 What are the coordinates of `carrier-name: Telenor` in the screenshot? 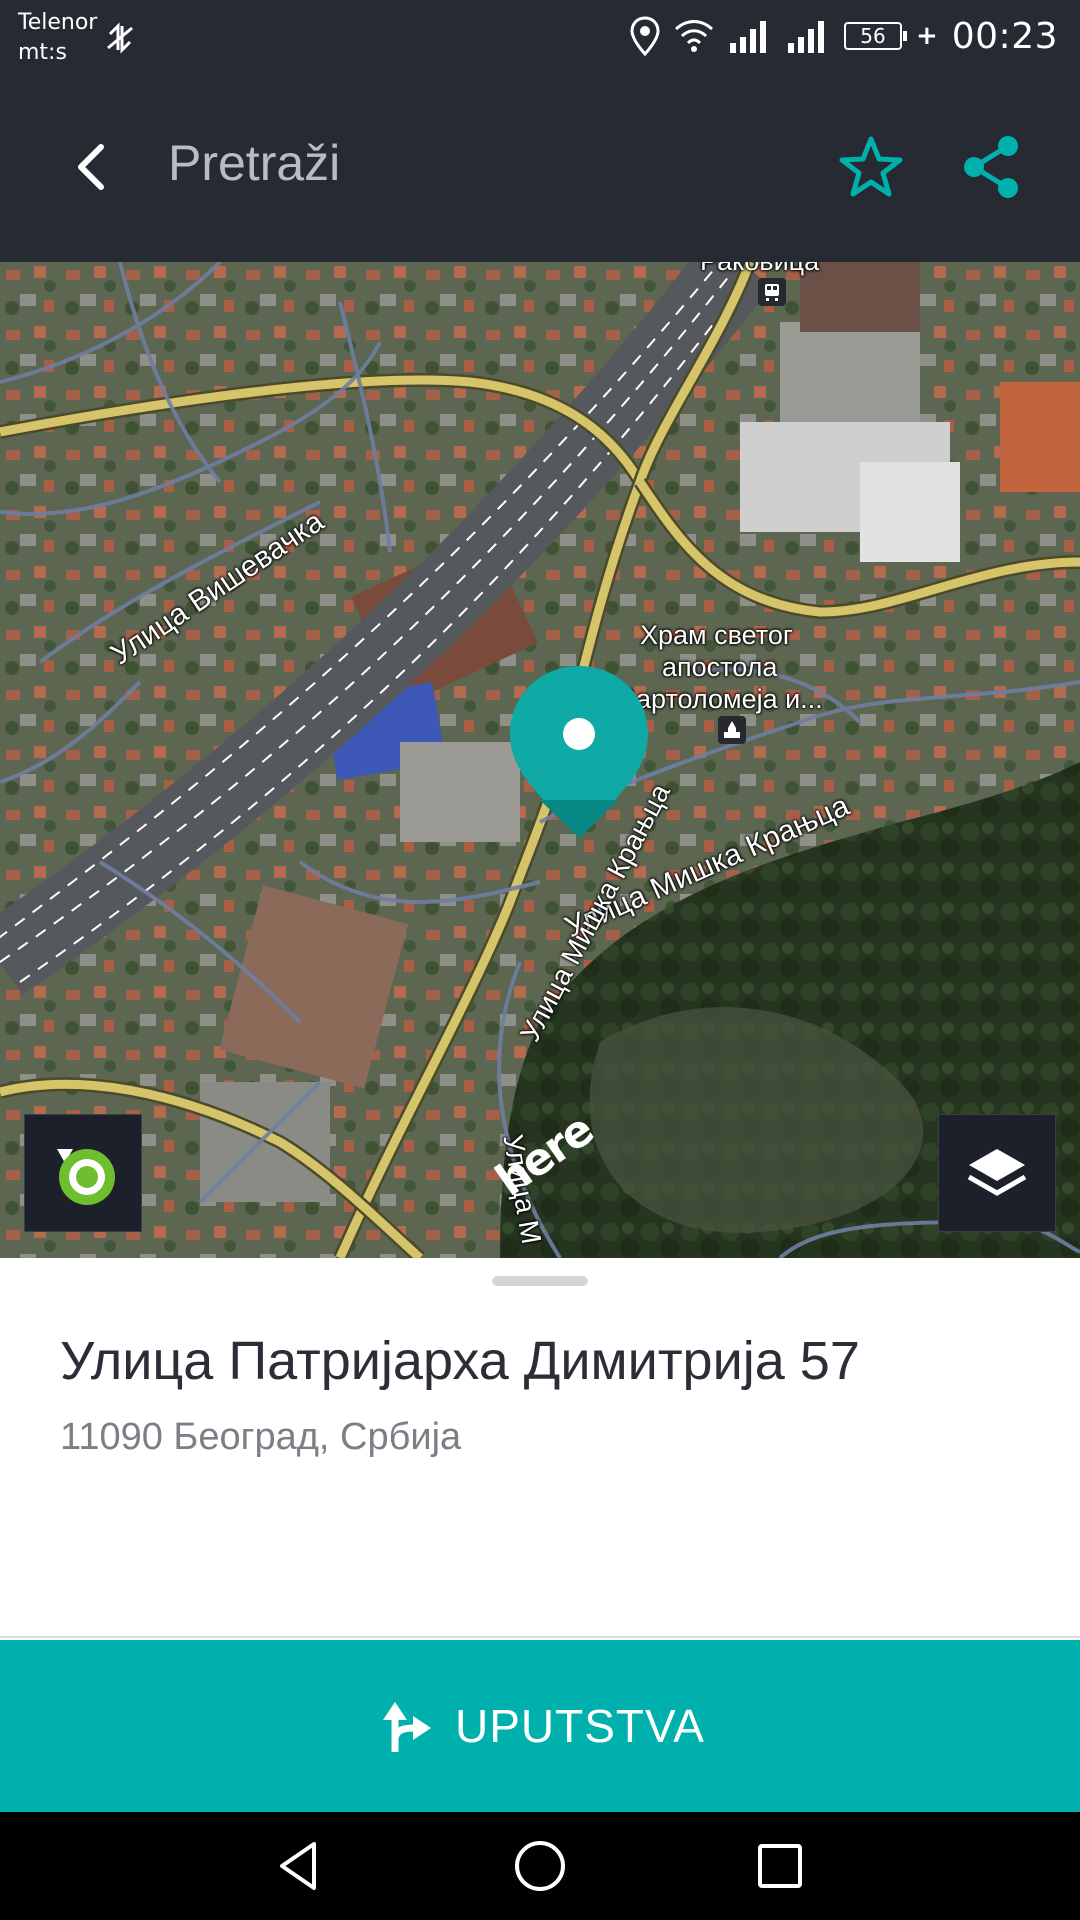 It's located at (58, 22).